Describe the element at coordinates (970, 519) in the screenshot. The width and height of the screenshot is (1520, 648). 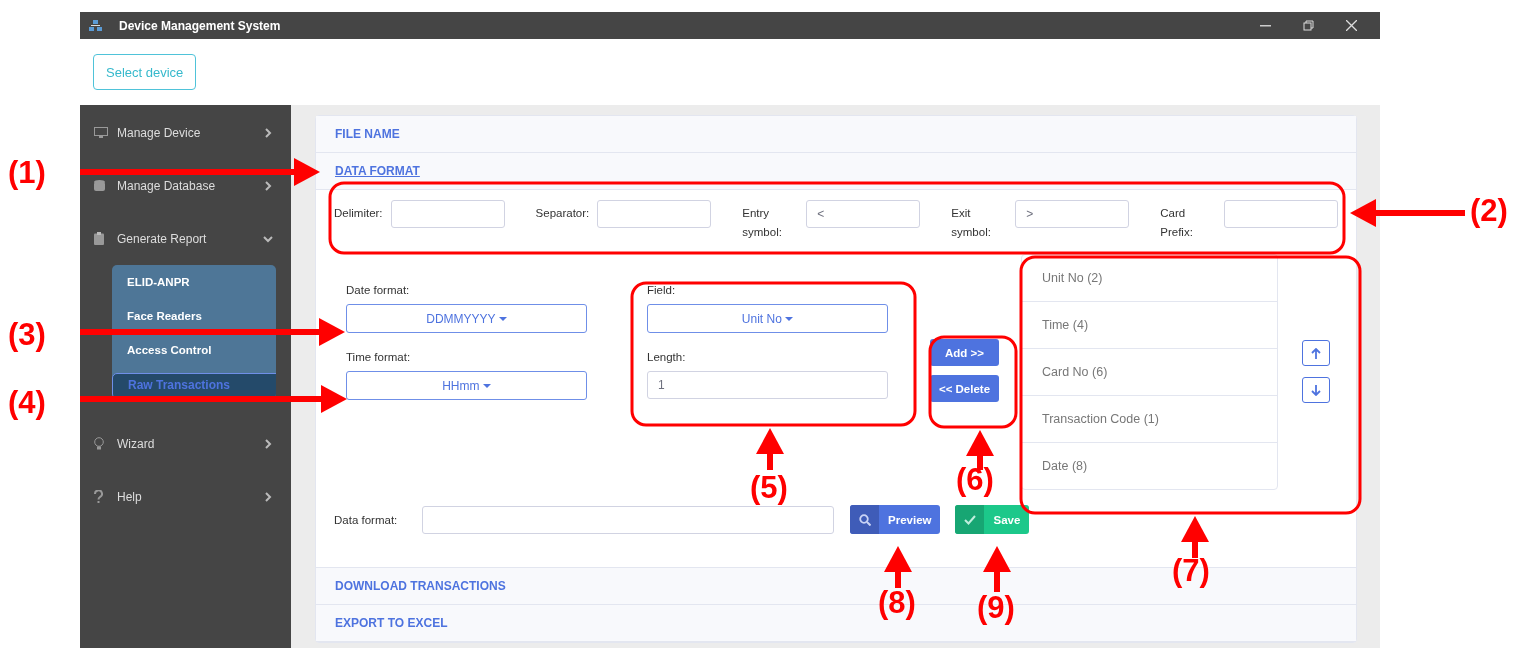
I see `check-icon` at that location.